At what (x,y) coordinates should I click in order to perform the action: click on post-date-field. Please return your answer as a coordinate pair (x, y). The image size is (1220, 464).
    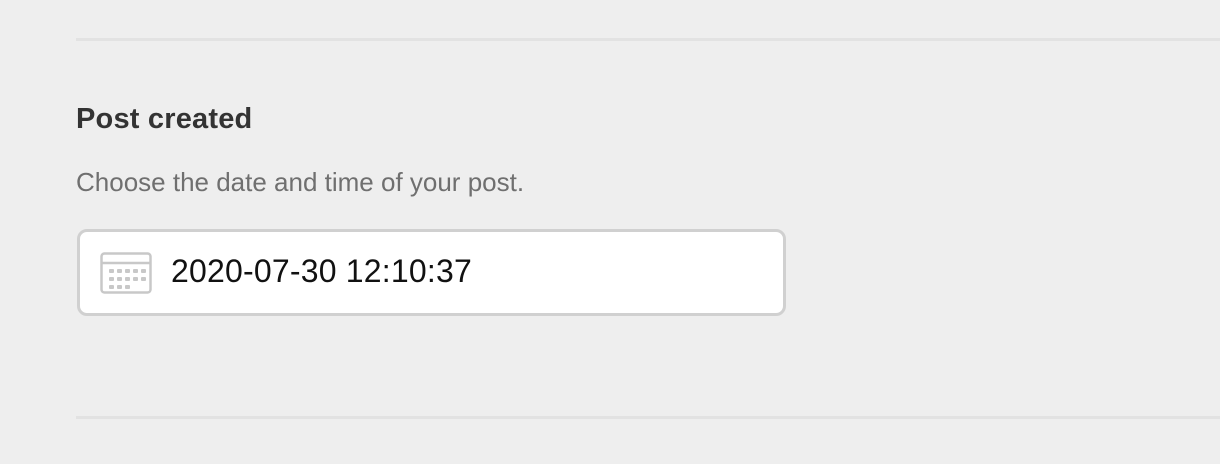
    Looking at the image, I should click on (431, 272).